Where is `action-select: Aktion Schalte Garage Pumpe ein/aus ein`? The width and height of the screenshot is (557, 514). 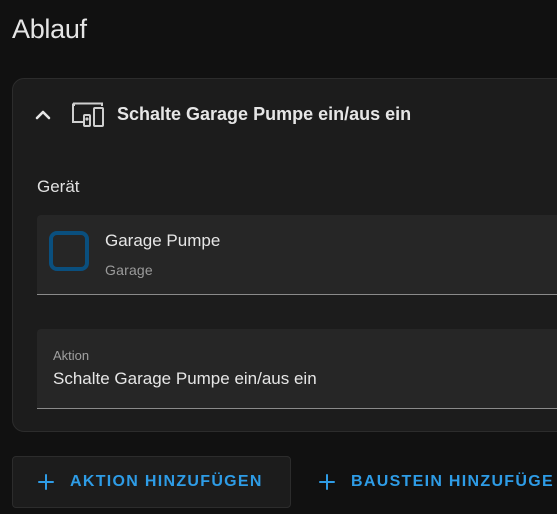
action-select: Aktion Schalte Garage Pumpe ein/aus ein is located at coordinates (297, 369).